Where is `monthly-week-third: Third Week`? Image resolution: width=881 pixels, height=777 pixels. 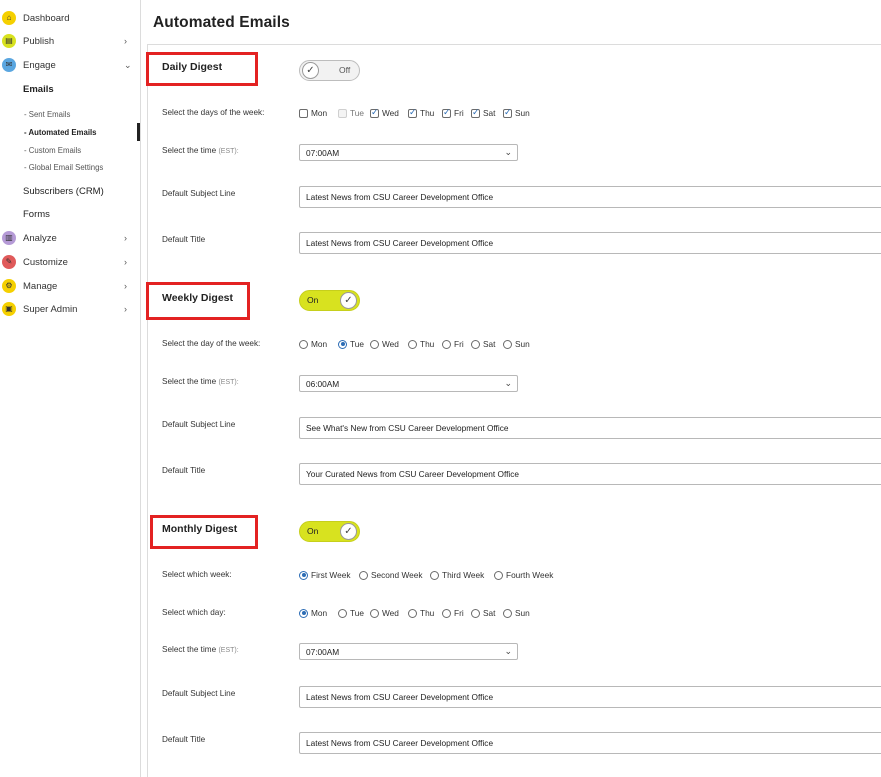 monthly-week-third: Third Week is located at coordinates (457, 575).